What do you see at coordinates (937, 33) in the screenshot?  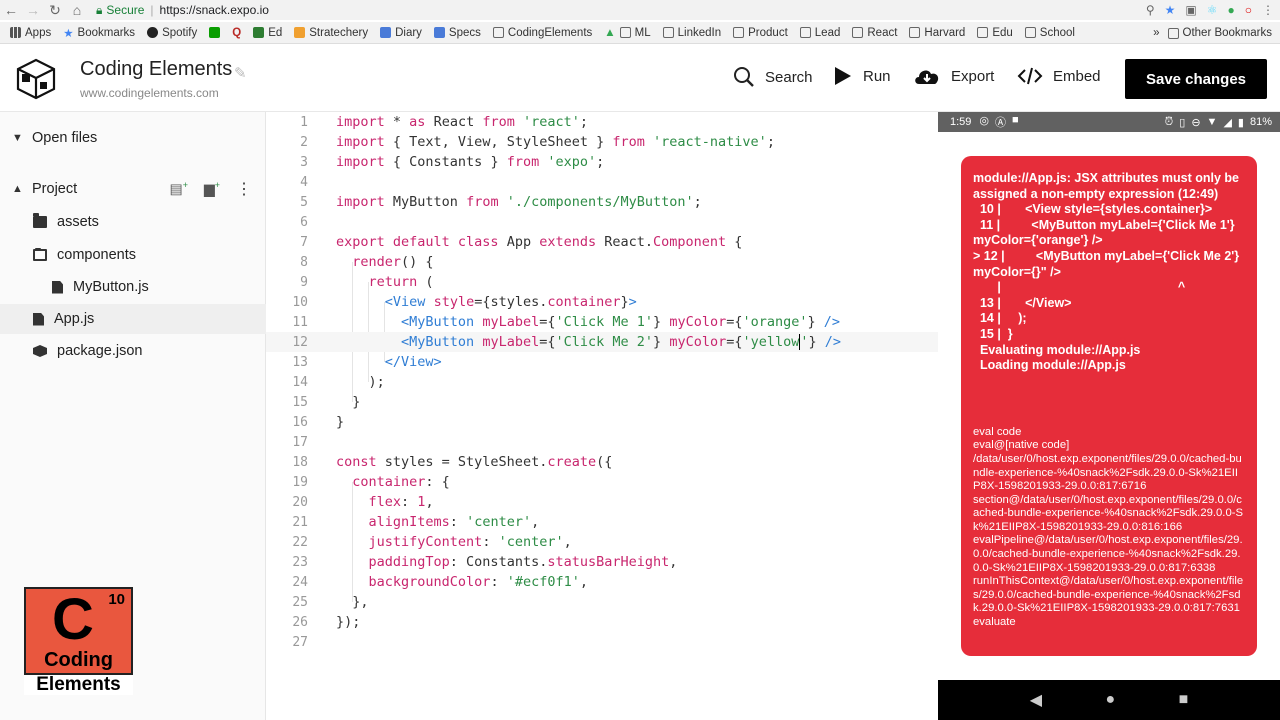 I see `bookmark-harvard: Harvard` at bounding box center [937, 33].